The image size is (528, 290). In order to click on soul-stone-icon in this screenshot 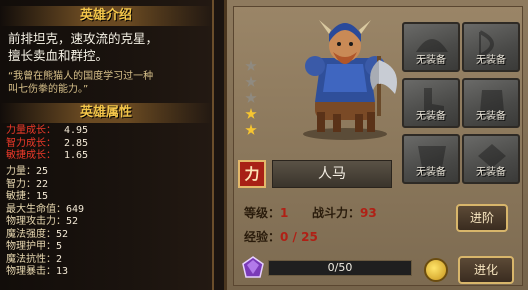, I will do `click(253, 267)`.